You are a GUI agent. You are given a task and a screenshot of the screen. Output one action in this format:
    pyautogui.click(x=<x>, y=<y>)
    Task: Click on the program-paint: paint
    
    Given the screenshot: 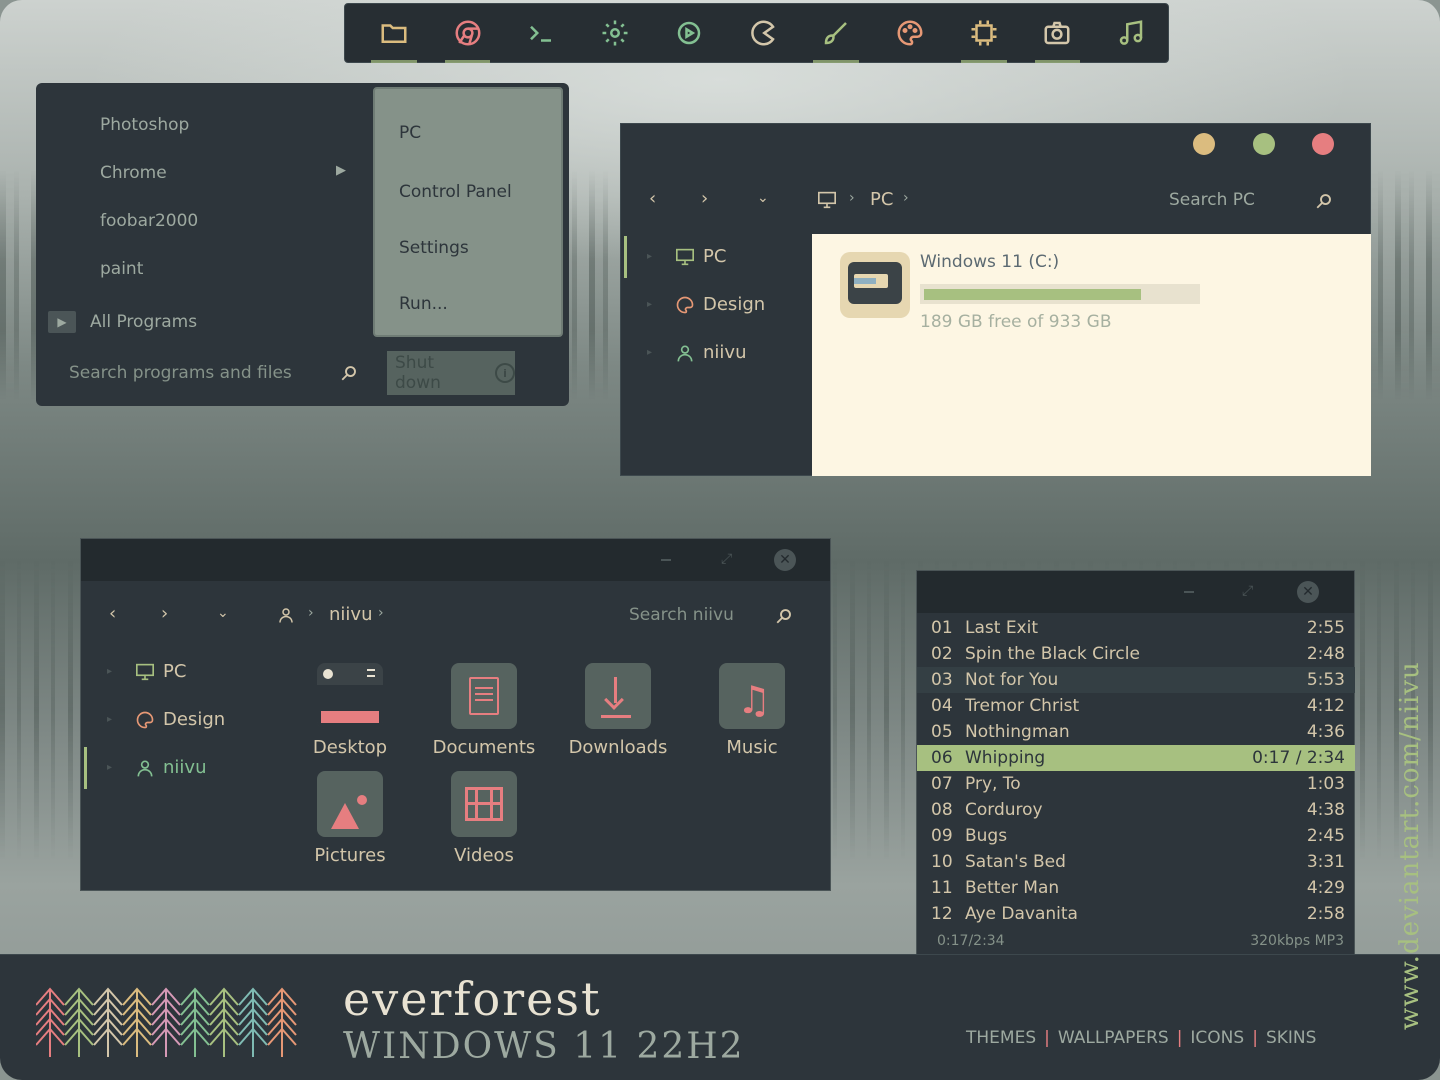 What is the action you would take?
    pyautogui.click(x=121, y=269)
    